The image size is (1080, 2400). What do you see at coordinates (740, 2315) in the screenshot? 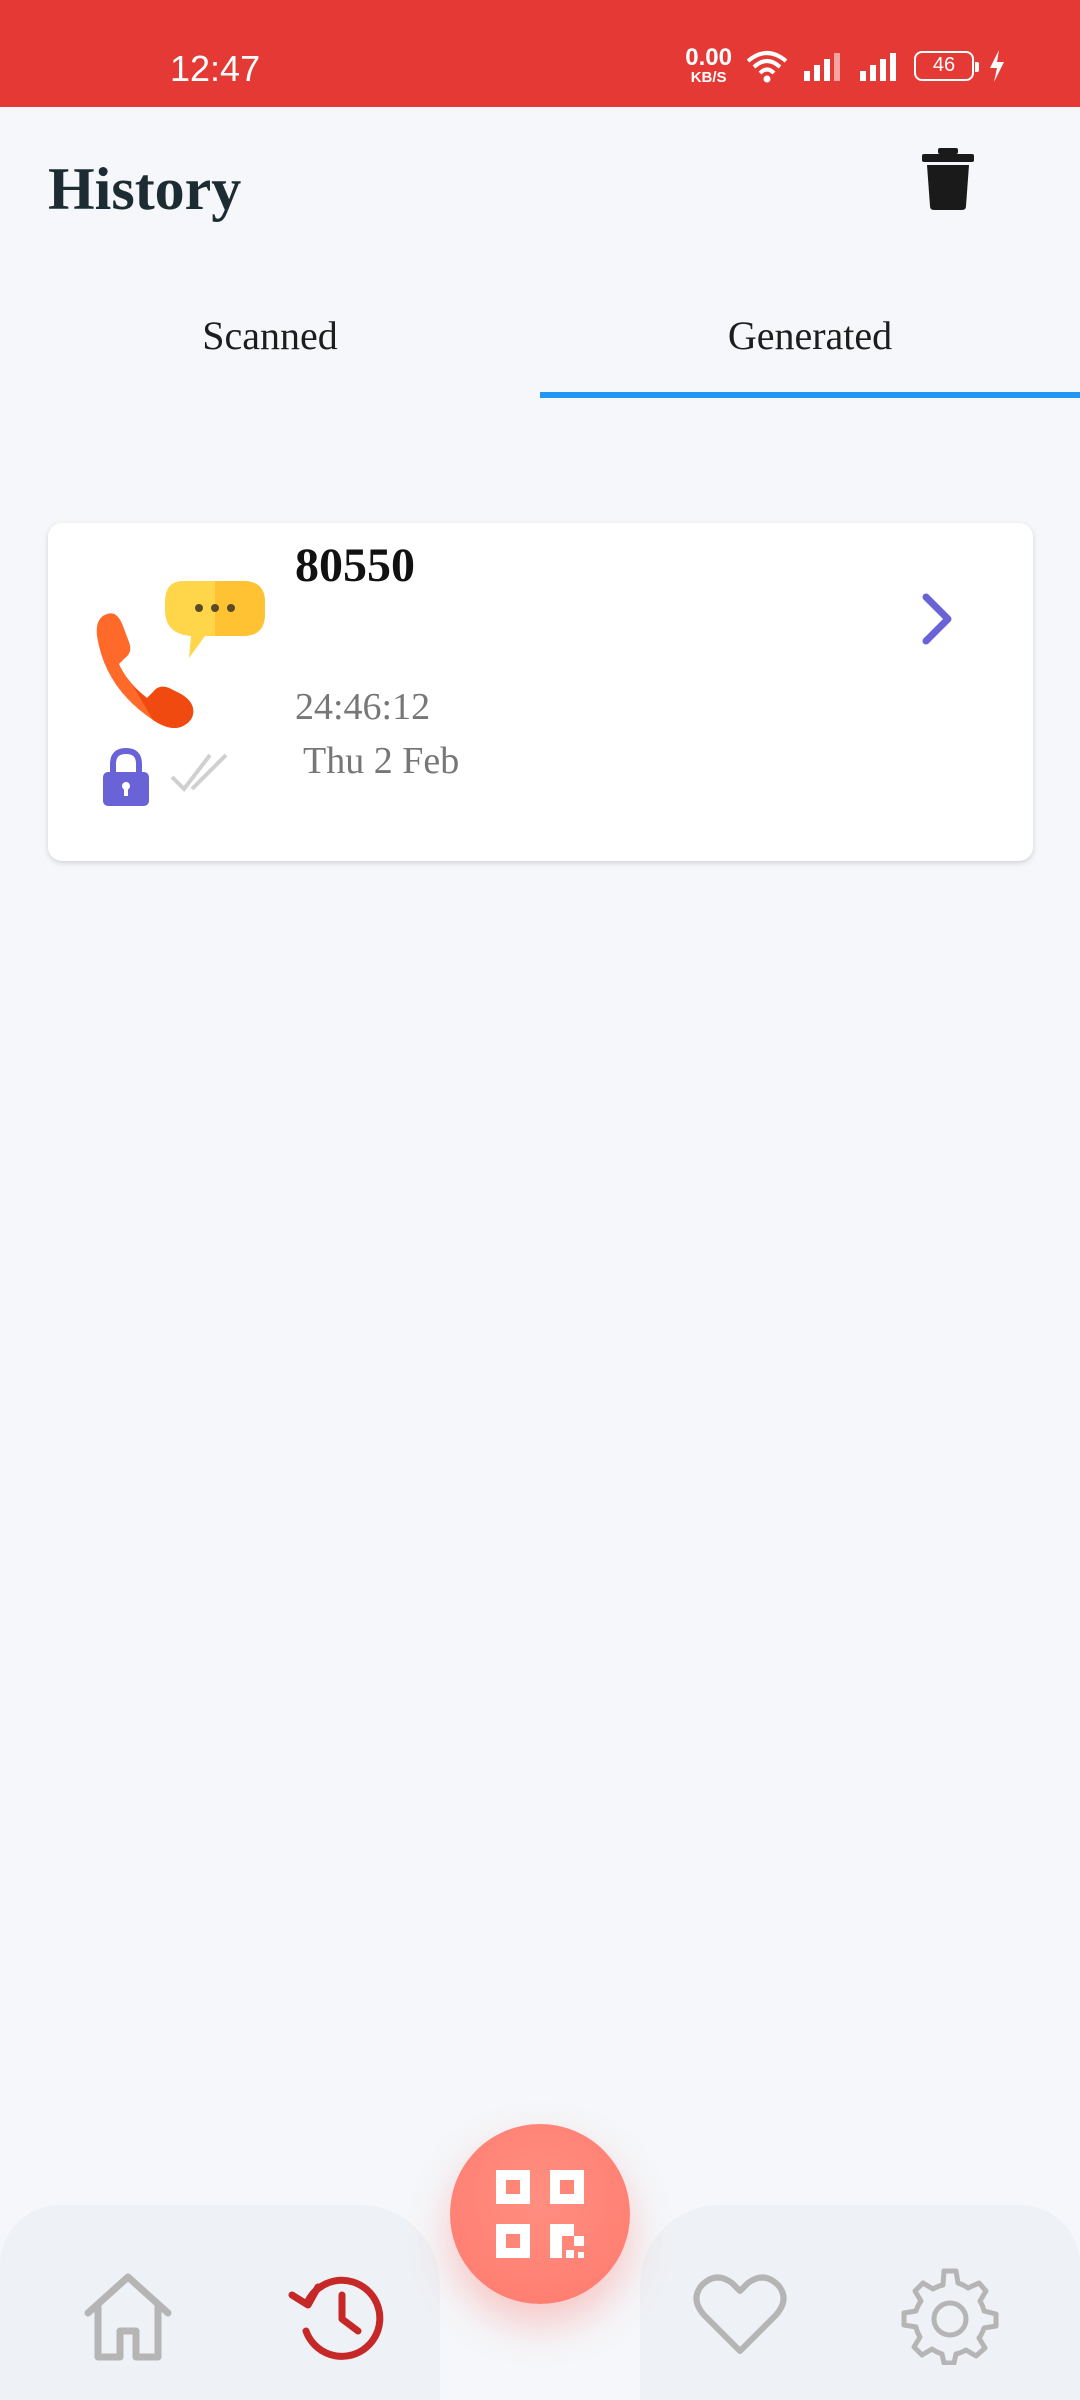
I see `heart-icon` at bounding box center [740, 2315].